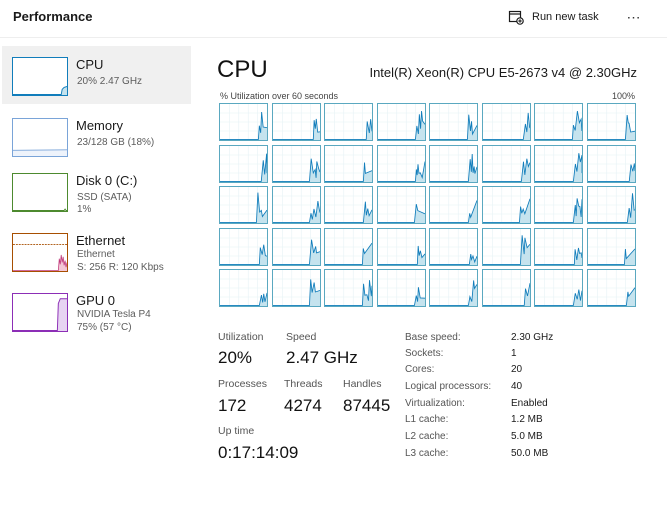  I want to click on sidebar-item-cpu: CPU 20% 2.47 GHz, so click(96, 75).